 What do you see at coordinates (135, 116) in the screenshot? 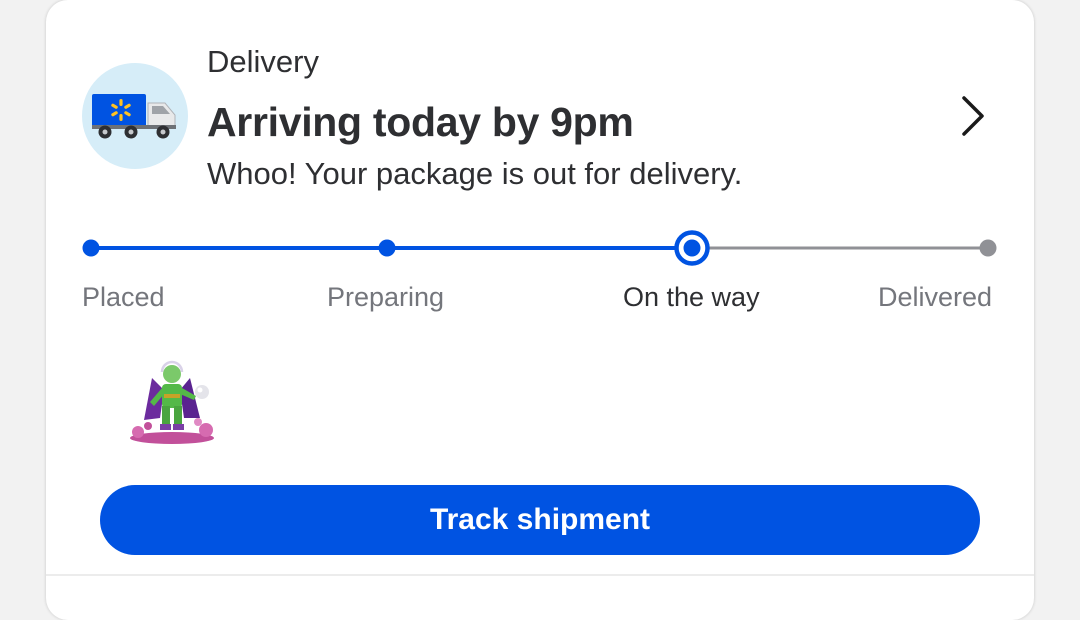
I see `delivery-truck-icon` at bounding box center [135, 116].